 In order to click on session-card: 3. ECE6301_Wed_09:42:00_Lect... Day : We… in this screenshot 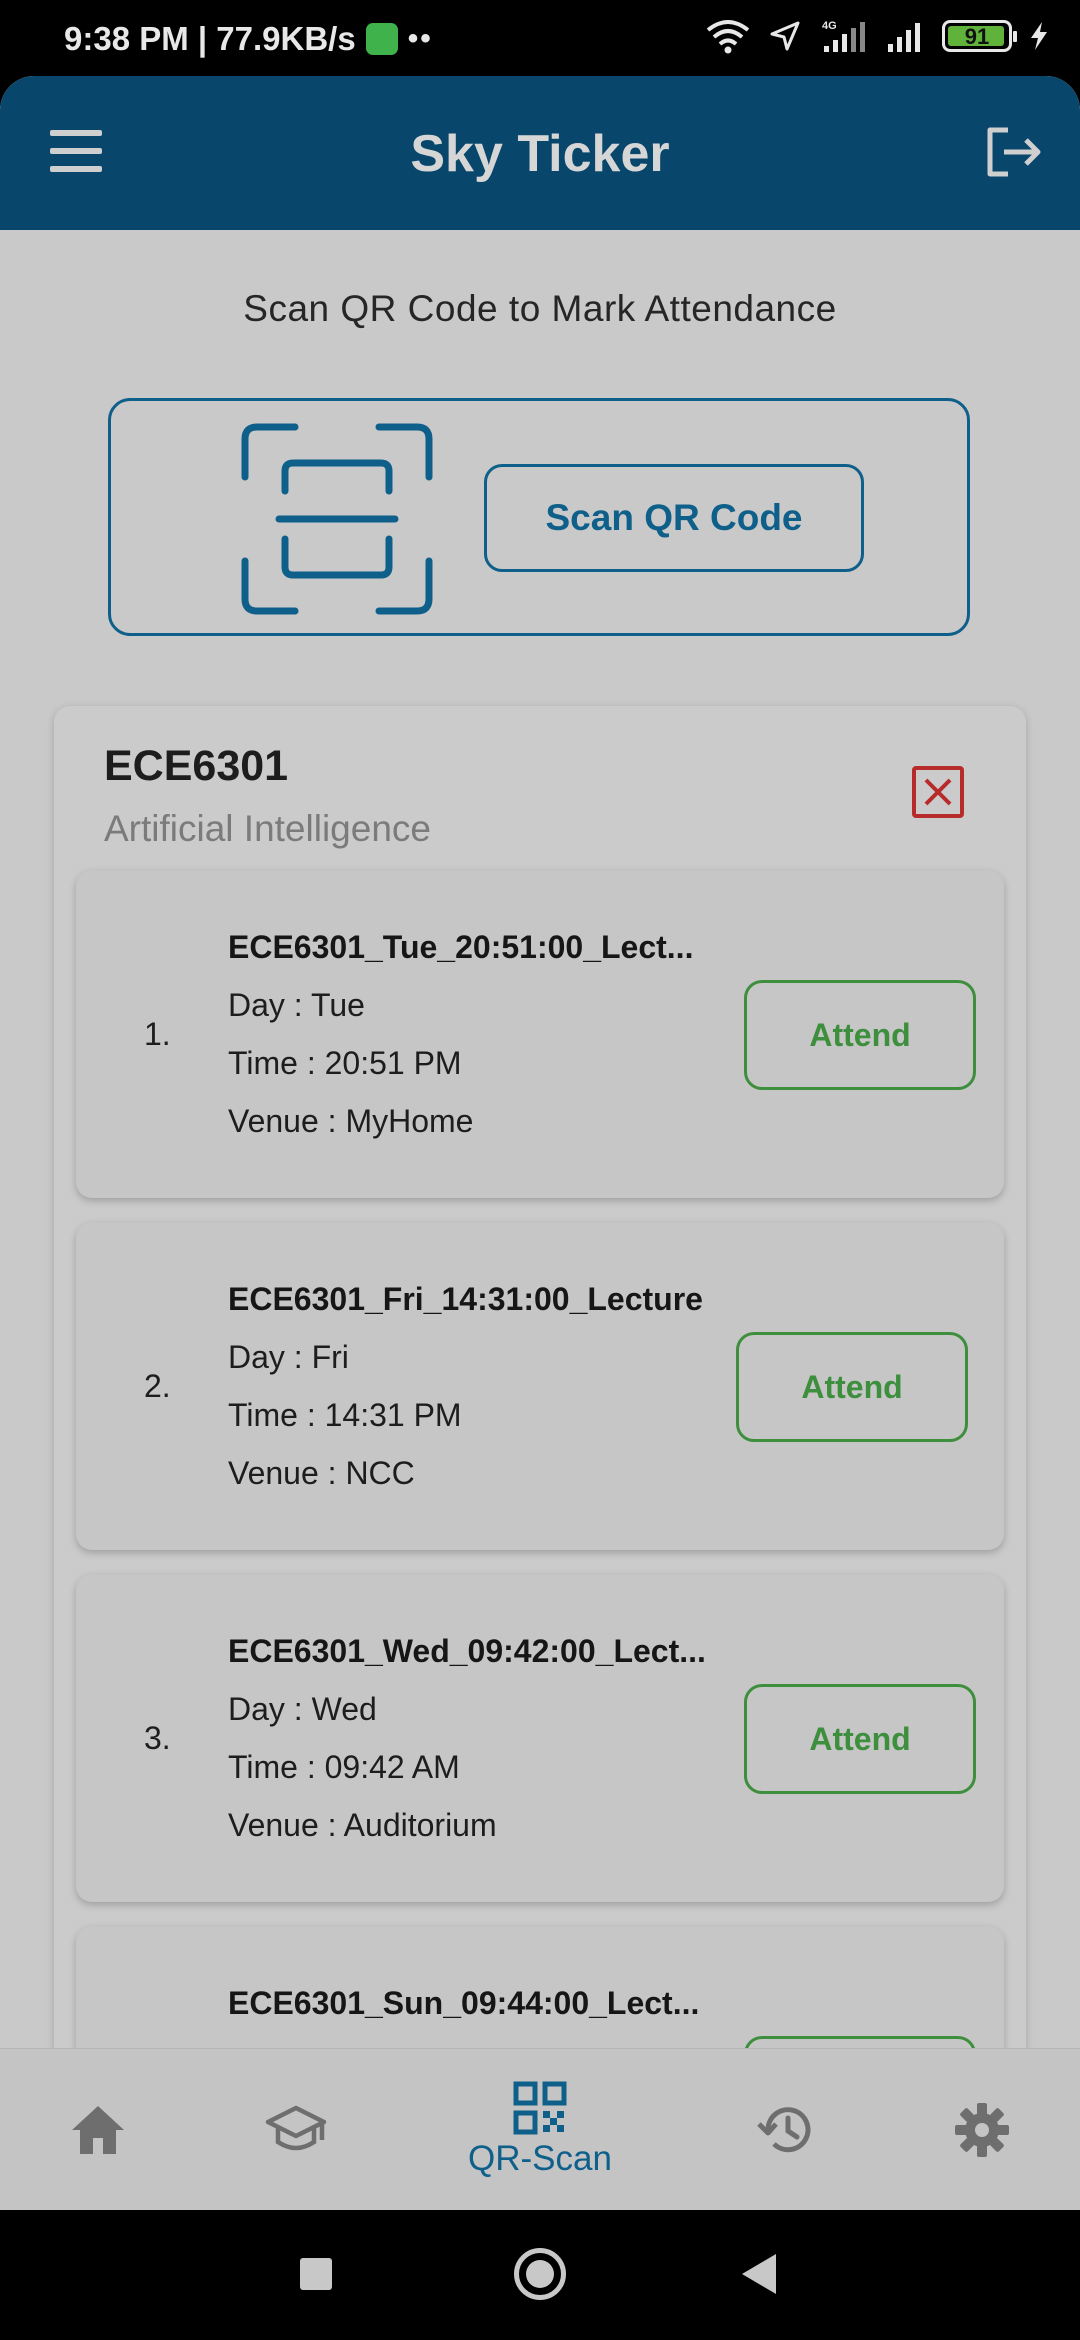, I will do `click(540, 1738)`.